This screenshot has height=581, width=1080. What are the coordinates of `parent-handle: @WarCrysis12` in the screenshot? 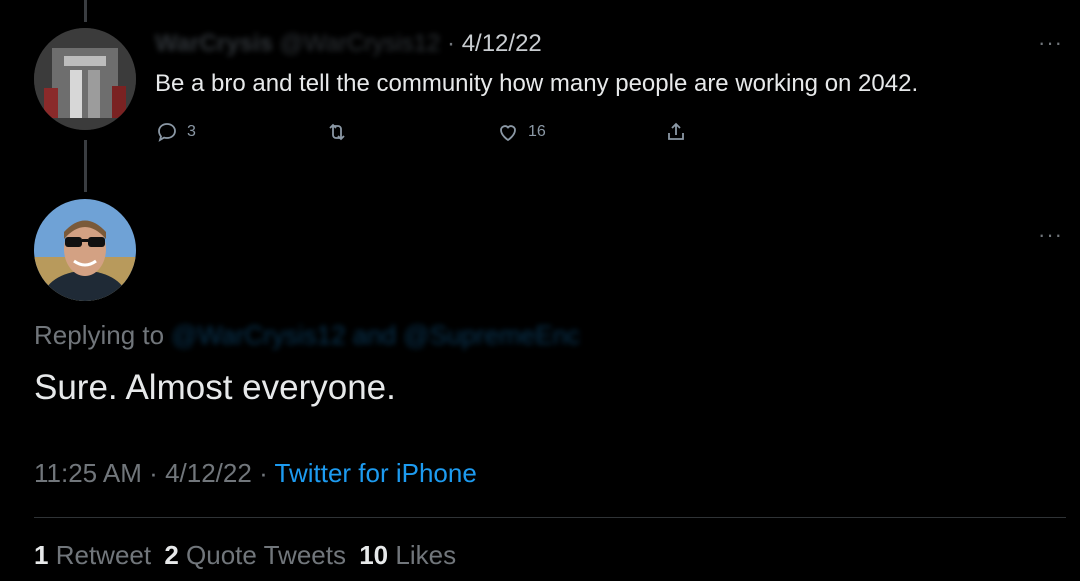 It's located at (360, 43).